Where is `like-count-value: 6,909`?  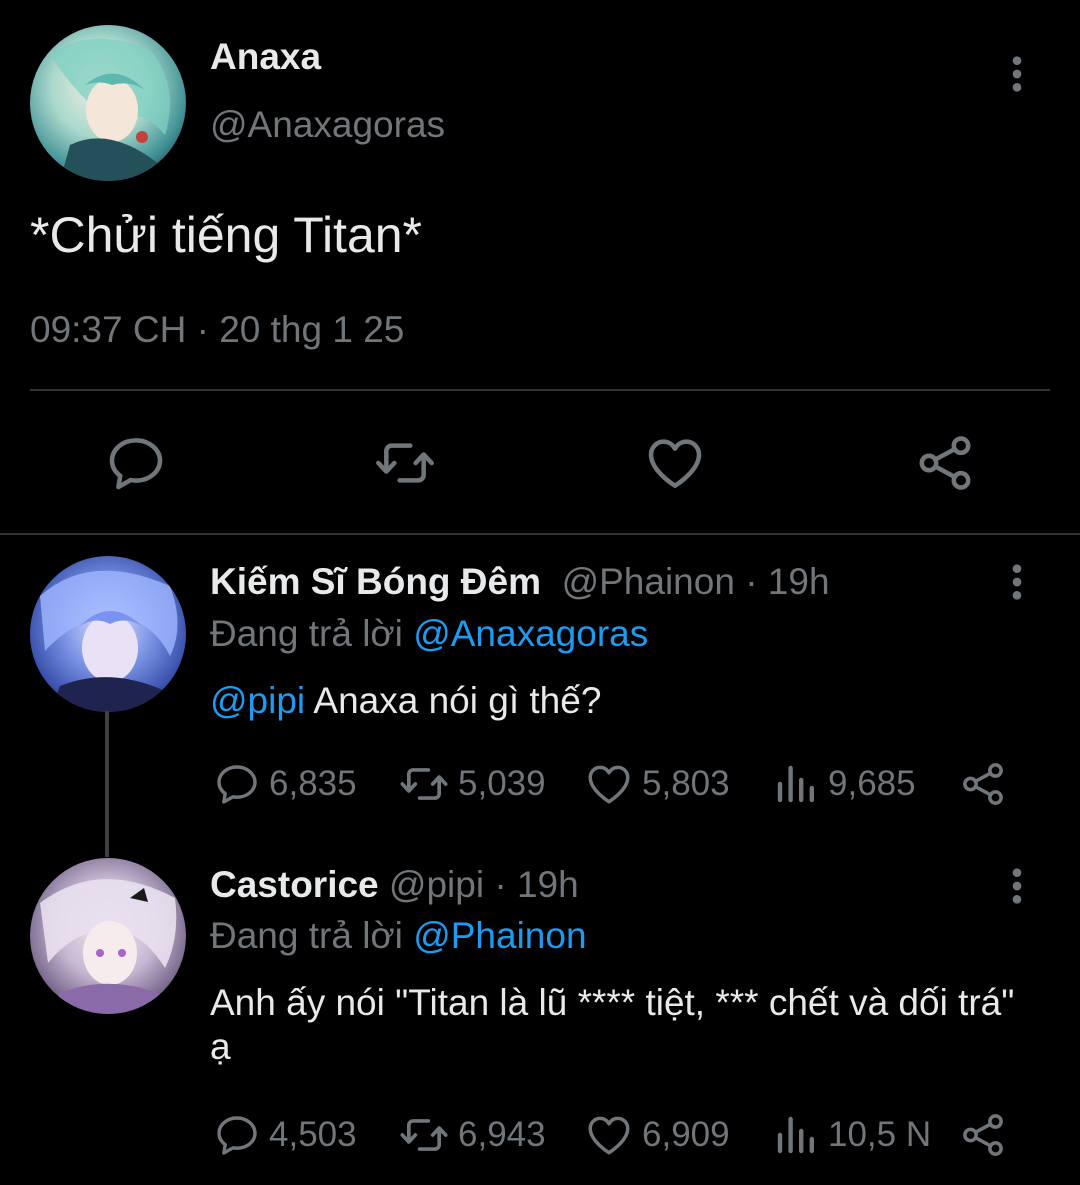
like-count-value: 6,909 is located at coordinates (686, 1134).